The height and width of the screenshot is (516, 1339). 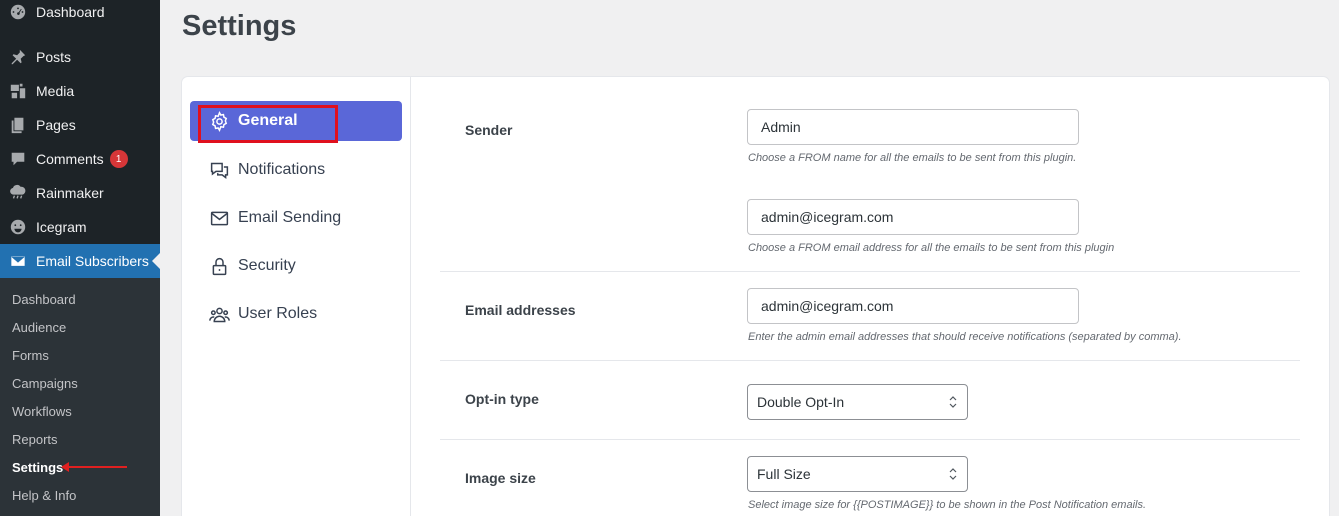 I want to click on chat-icon, so click(x=219, y=170).